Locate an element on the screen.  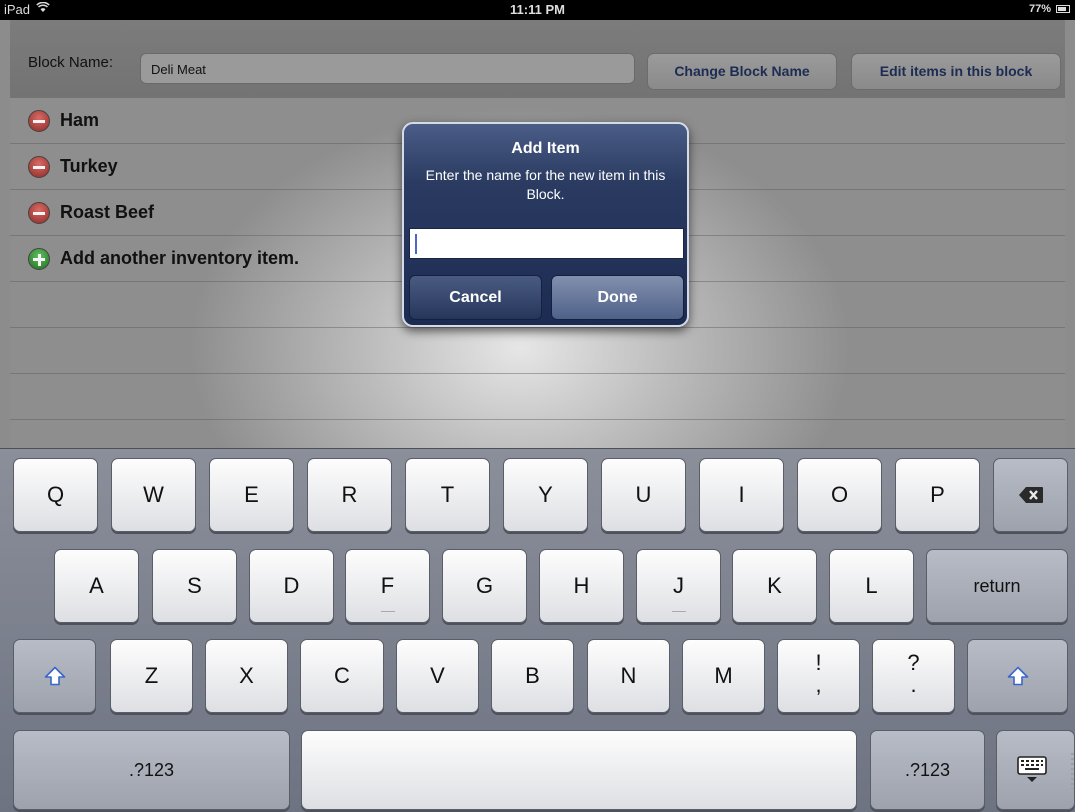
key-b: B is located at coordinates (532, 676).